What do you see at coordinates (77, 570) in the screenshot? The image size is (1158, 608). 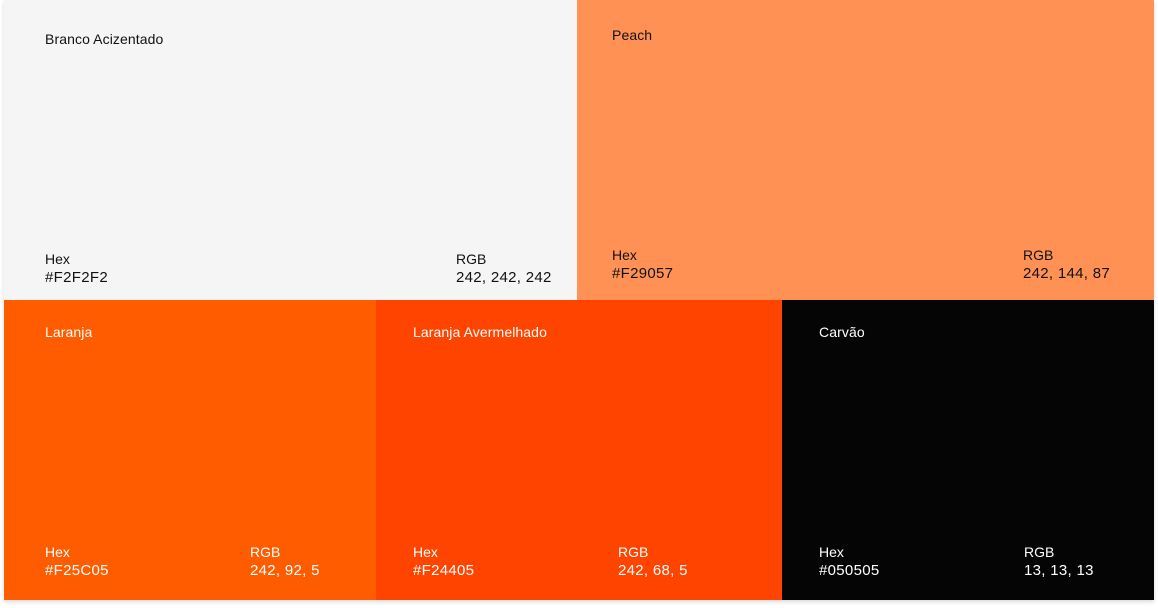 I see `hex-value: #F25C05` at bounding box center [77, 570].